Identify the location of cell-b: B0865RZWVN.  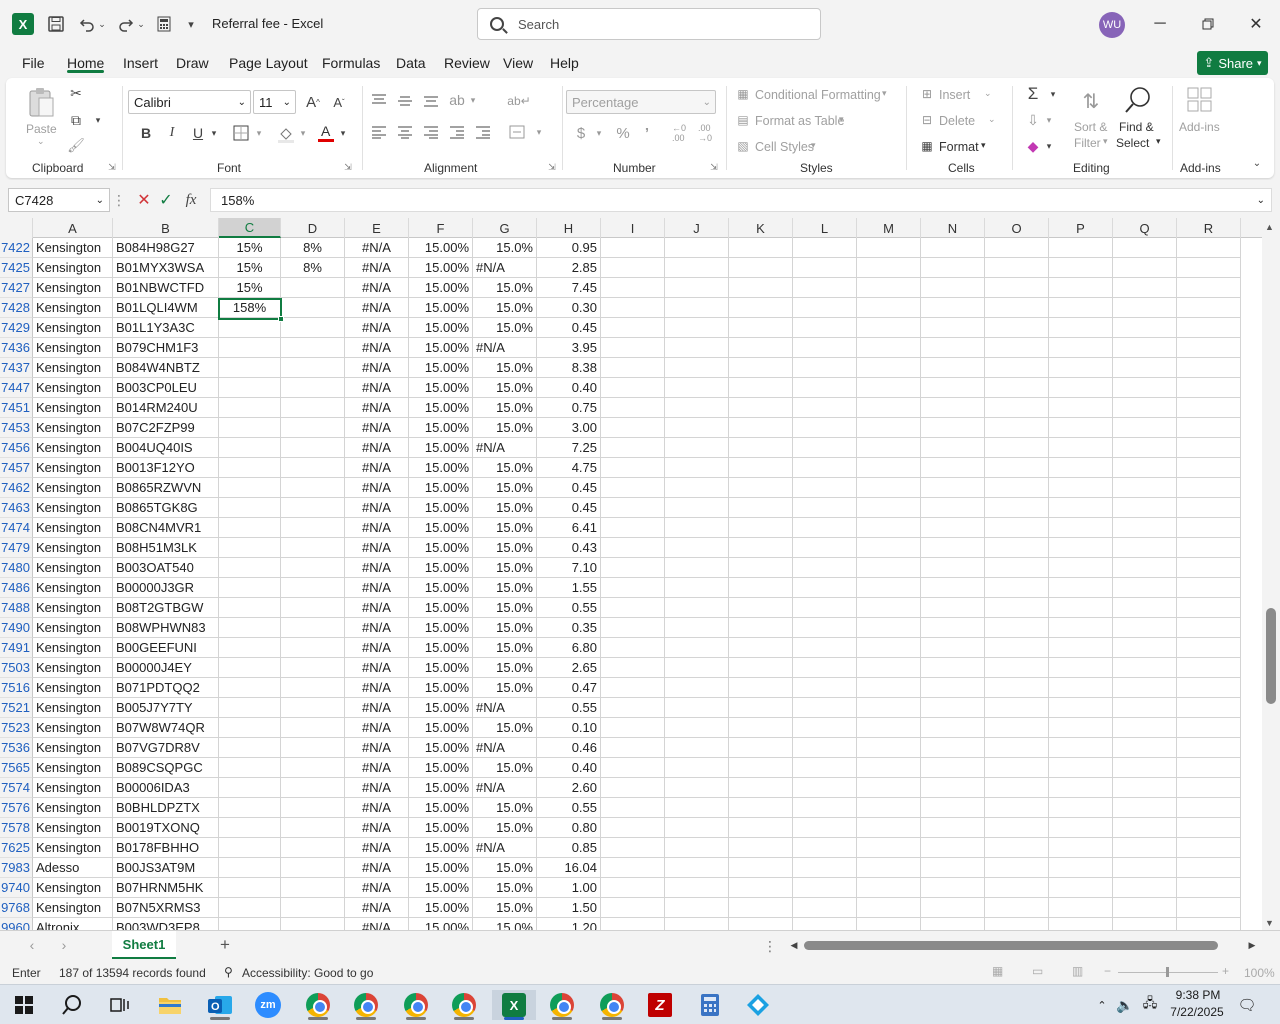
(166, 488).